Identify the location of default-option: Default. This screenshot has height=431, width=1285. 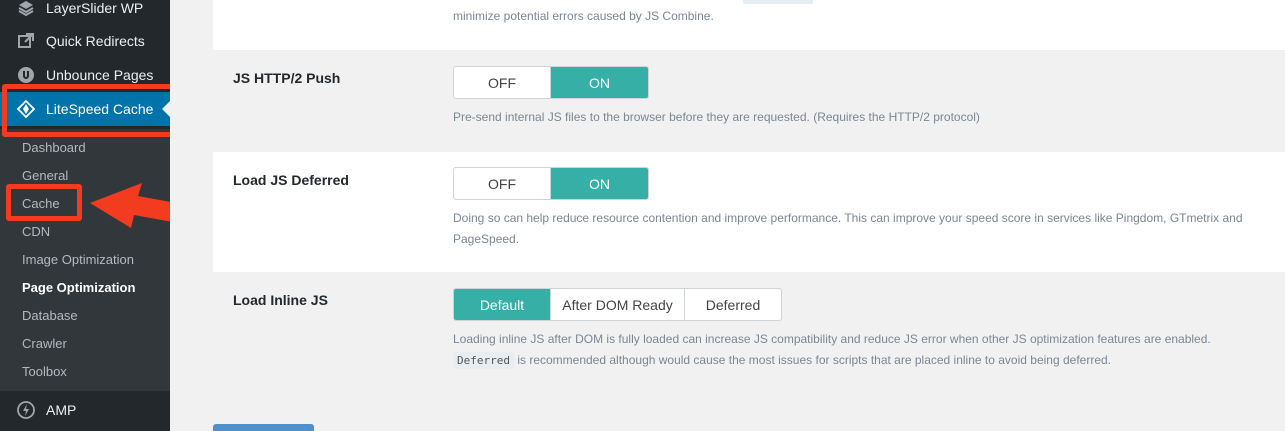
(502, 304).